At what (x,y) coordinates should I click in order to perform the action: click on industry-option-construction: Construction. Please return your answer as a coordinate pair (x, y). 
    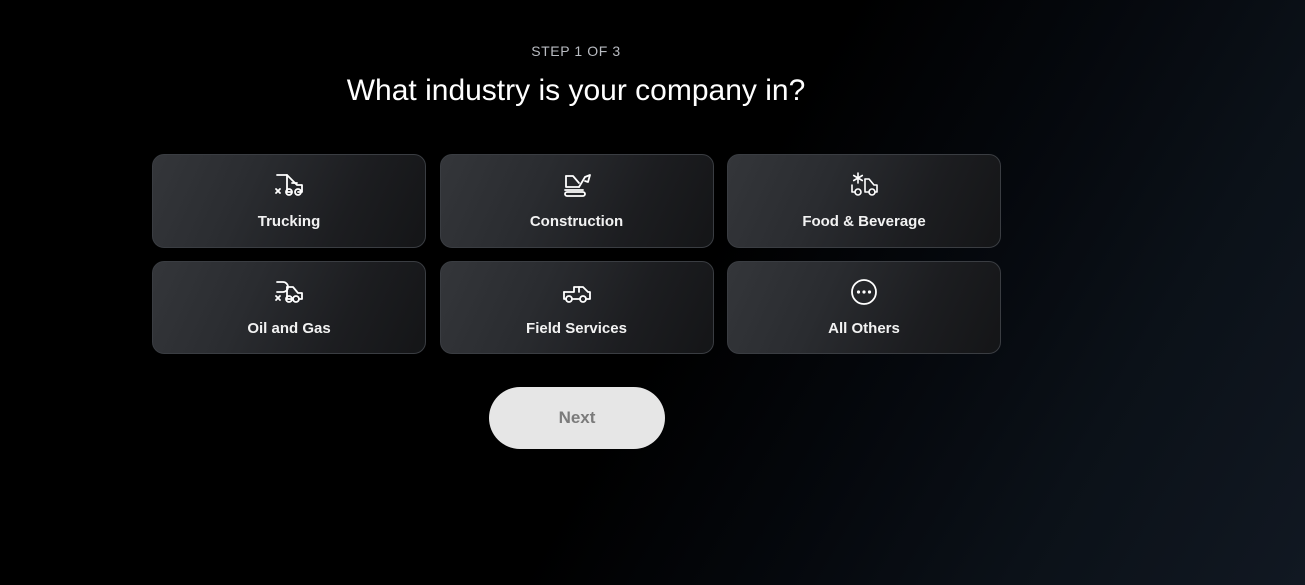
    Looking at the image, I should click on (576, 201).